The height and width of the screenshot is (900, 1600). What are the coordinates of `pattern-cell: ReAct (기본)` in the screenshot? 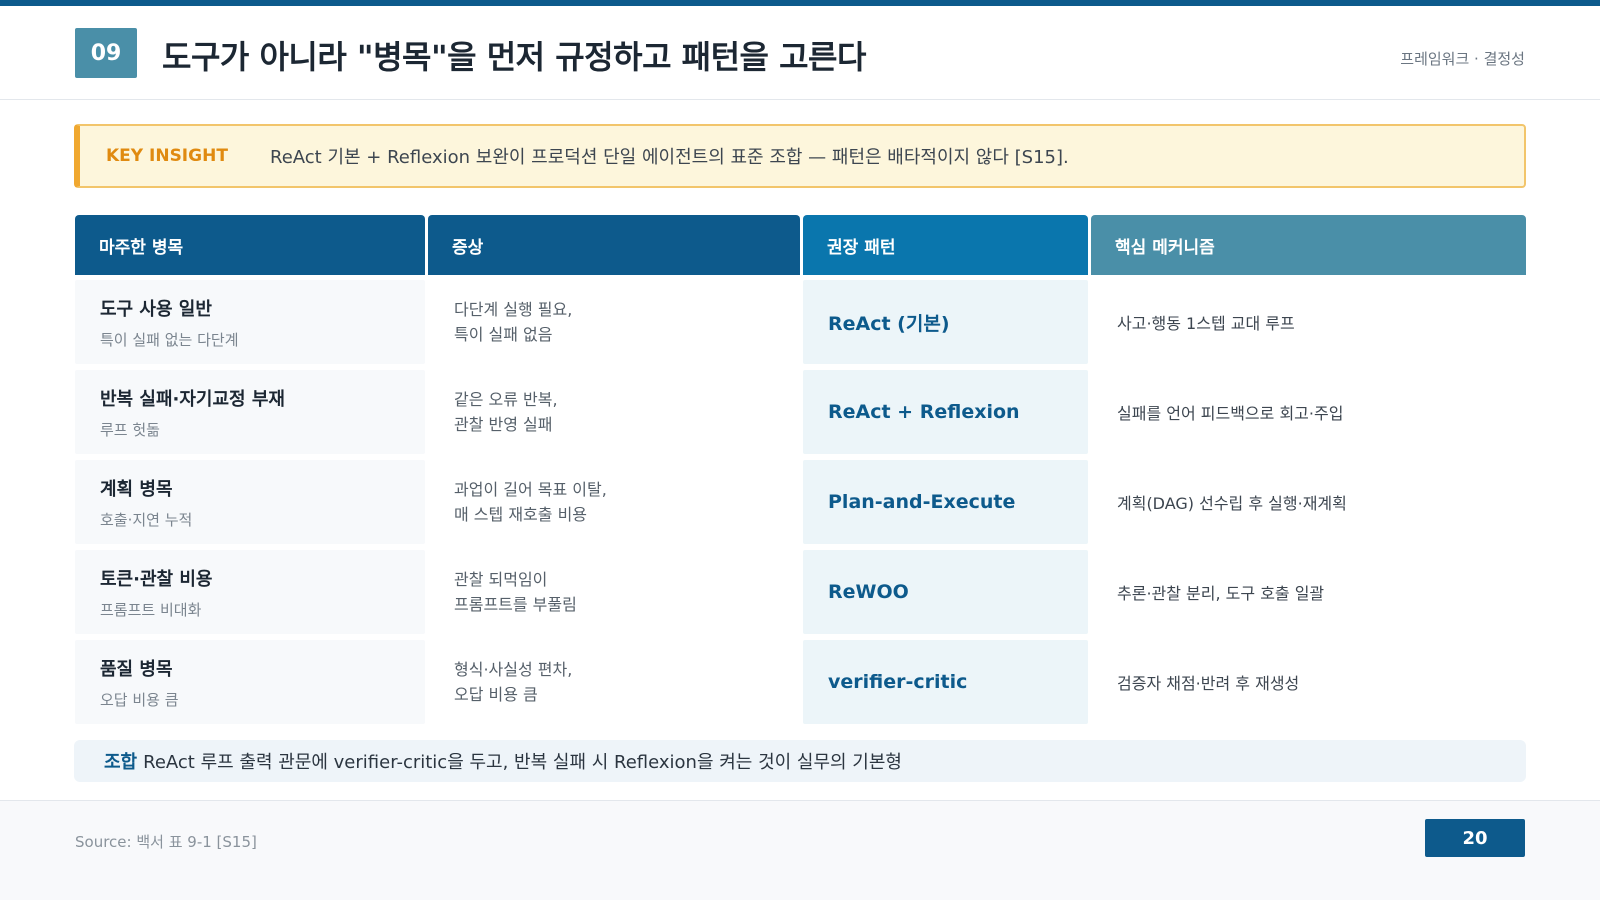 It's located at (945, 322).